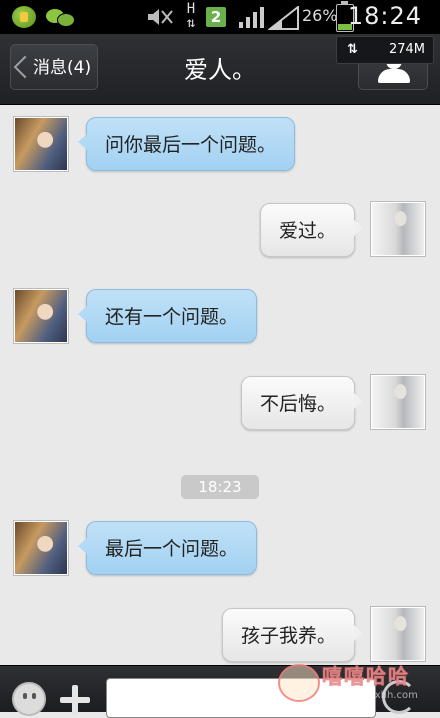 Image resolution: width=440 pixels, height=718 pixels. I want to click on traffic-value: 274M, so click(406, 49).